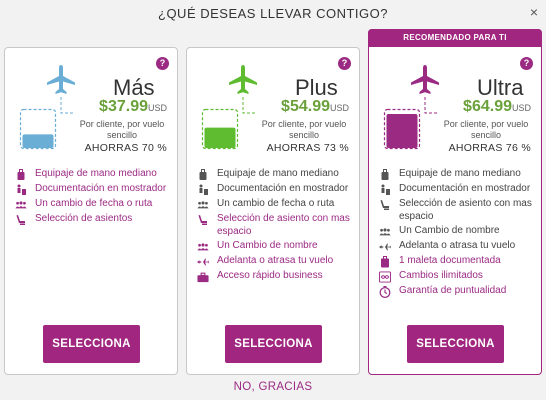 The height and width of the screenshot is (400, 546). Describe the element at coordinates (84, 218) in the screenshot. I see `feature-text: Selección de asientos` at that location.